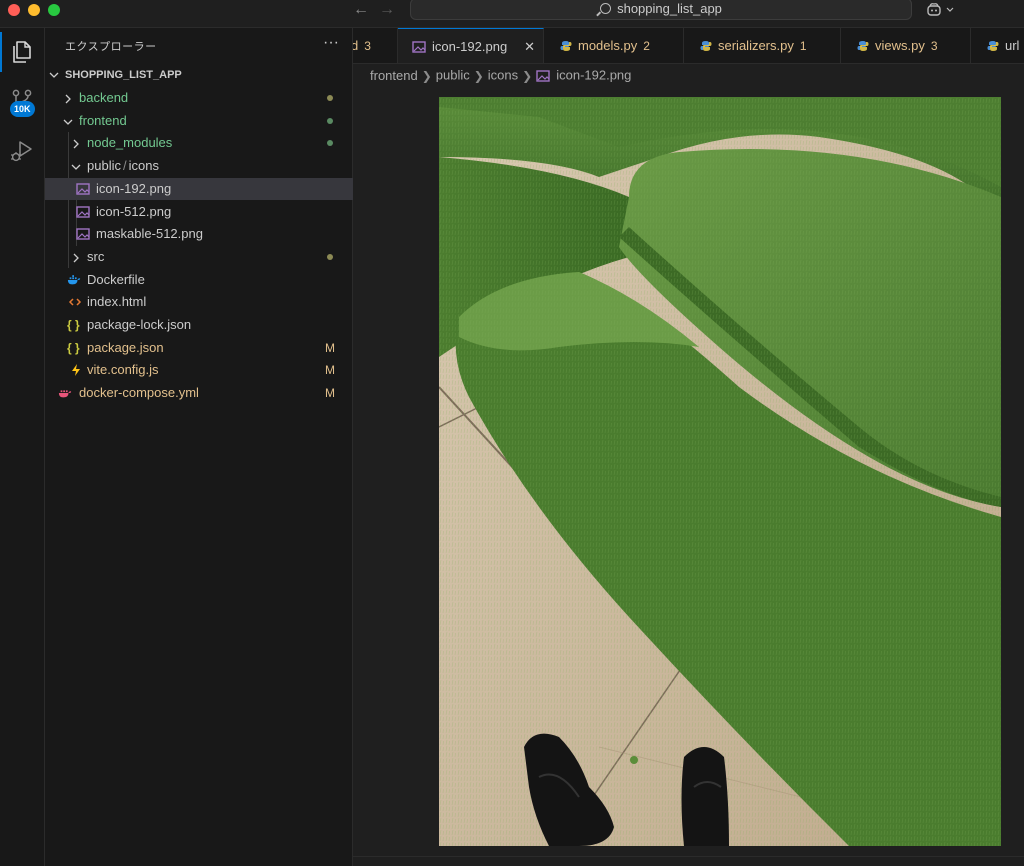  What do you see at coordinates (646, 46) in the screenshot?
I see `tab-problem-count: 2` at bounding box center [646, 46].